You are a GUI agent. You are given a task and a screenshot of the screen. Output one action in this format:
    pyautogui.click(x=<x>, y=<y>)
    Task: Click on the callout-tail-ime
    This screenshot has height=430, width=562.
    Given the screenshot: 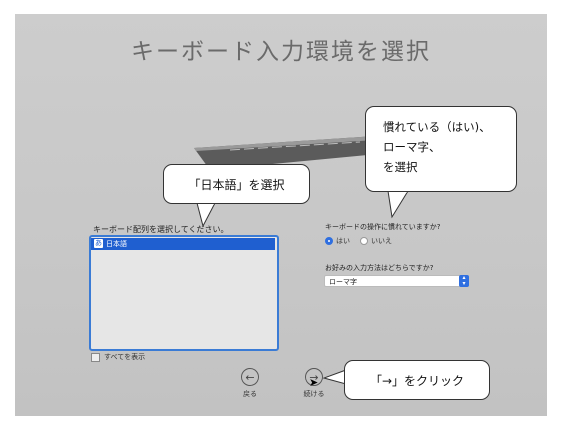 What is the action you would take?
    pyautogui.click(x=398, y=204)
    